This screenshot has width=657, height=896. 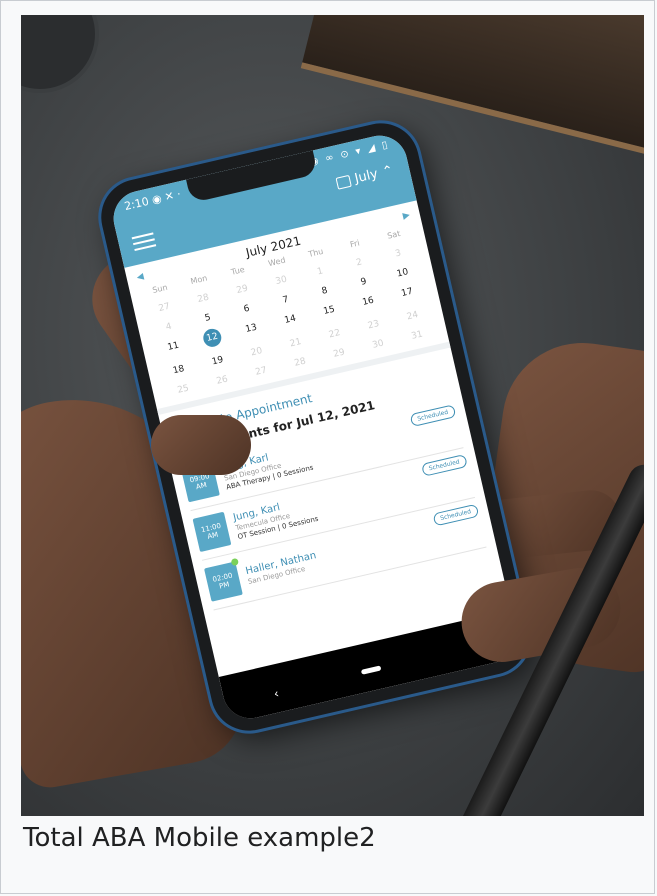 I want to click on day-cell: 19, so click(x=217, y=361).